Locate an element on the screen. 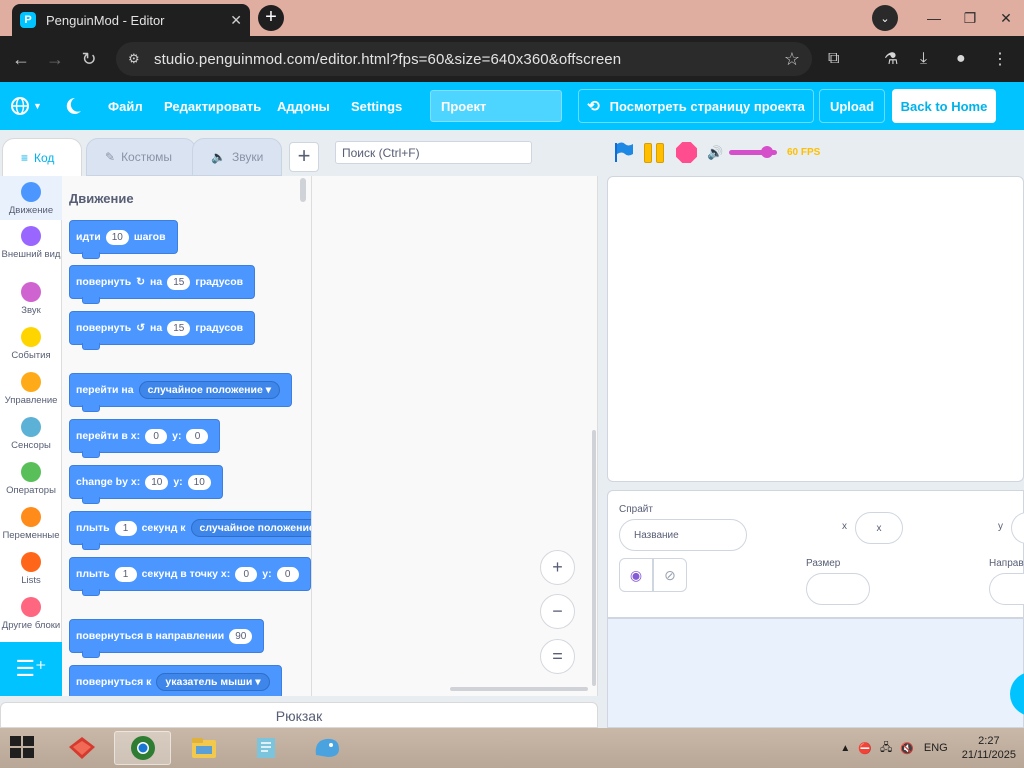  volume-icon: 🔊 is located at coordinates (715, 153).